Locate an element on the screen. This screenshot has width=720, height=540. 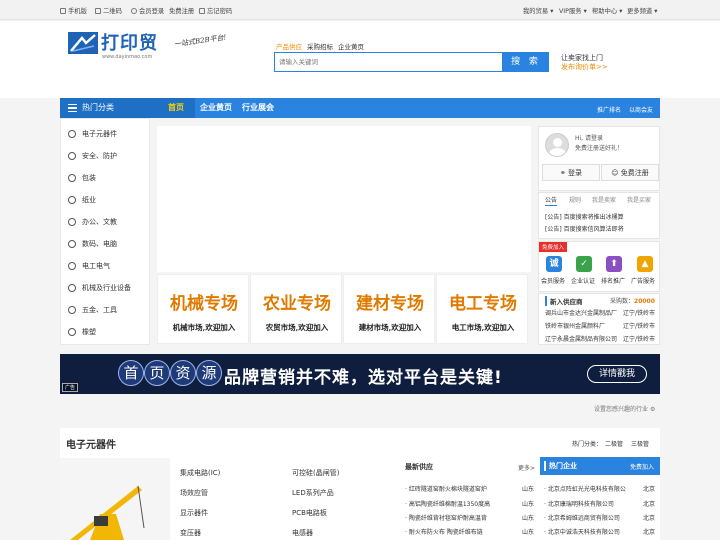
nav-home: 首页 is located at coordinates (176, 108).